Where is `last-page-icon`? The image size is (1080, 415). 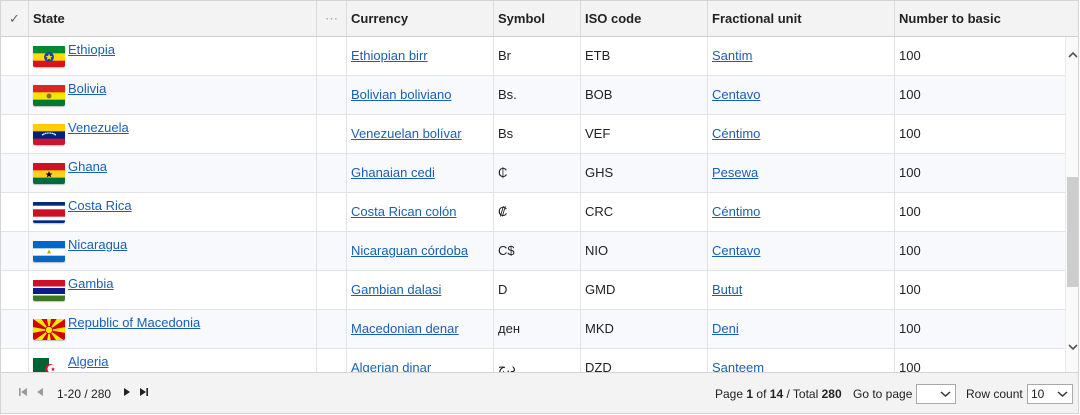 last-page-icon is located at coordinates (144, 393).